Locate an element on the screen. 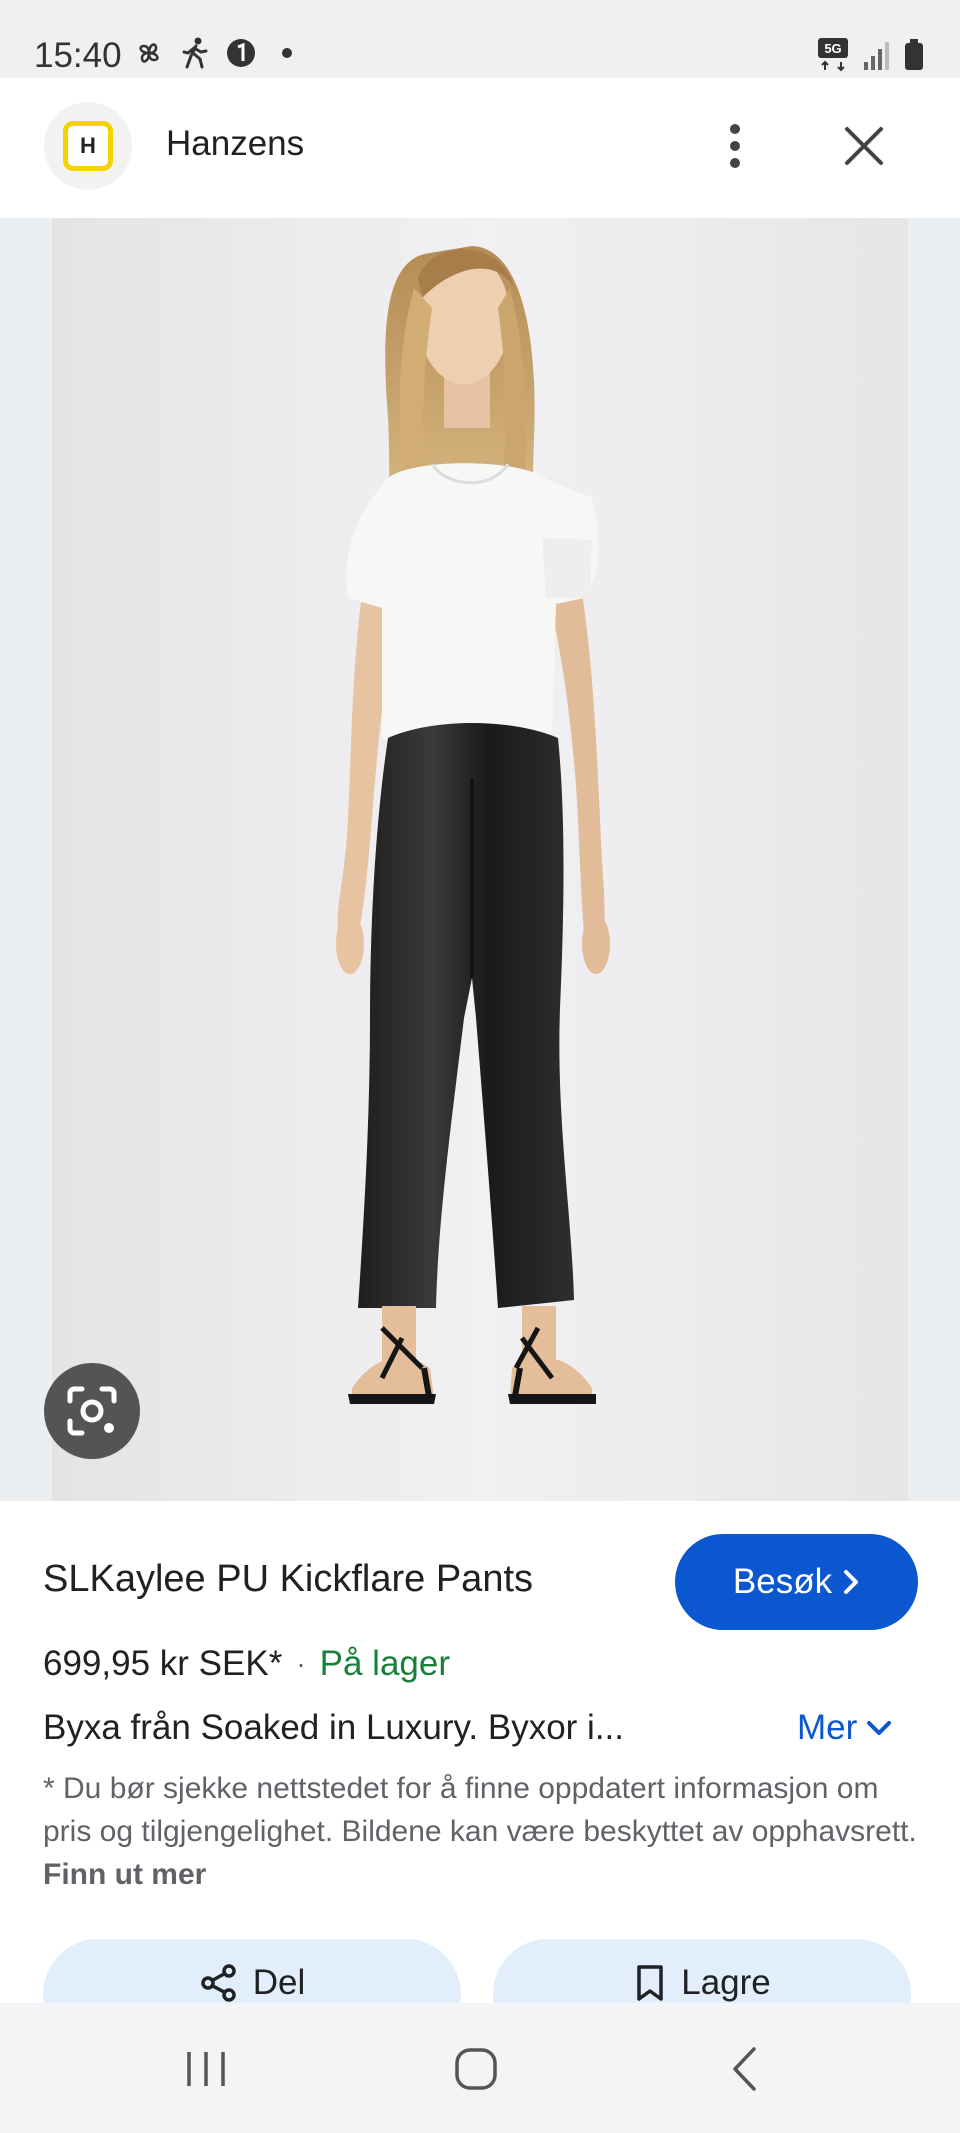  signal-icon is located at coordinates (876, 56).